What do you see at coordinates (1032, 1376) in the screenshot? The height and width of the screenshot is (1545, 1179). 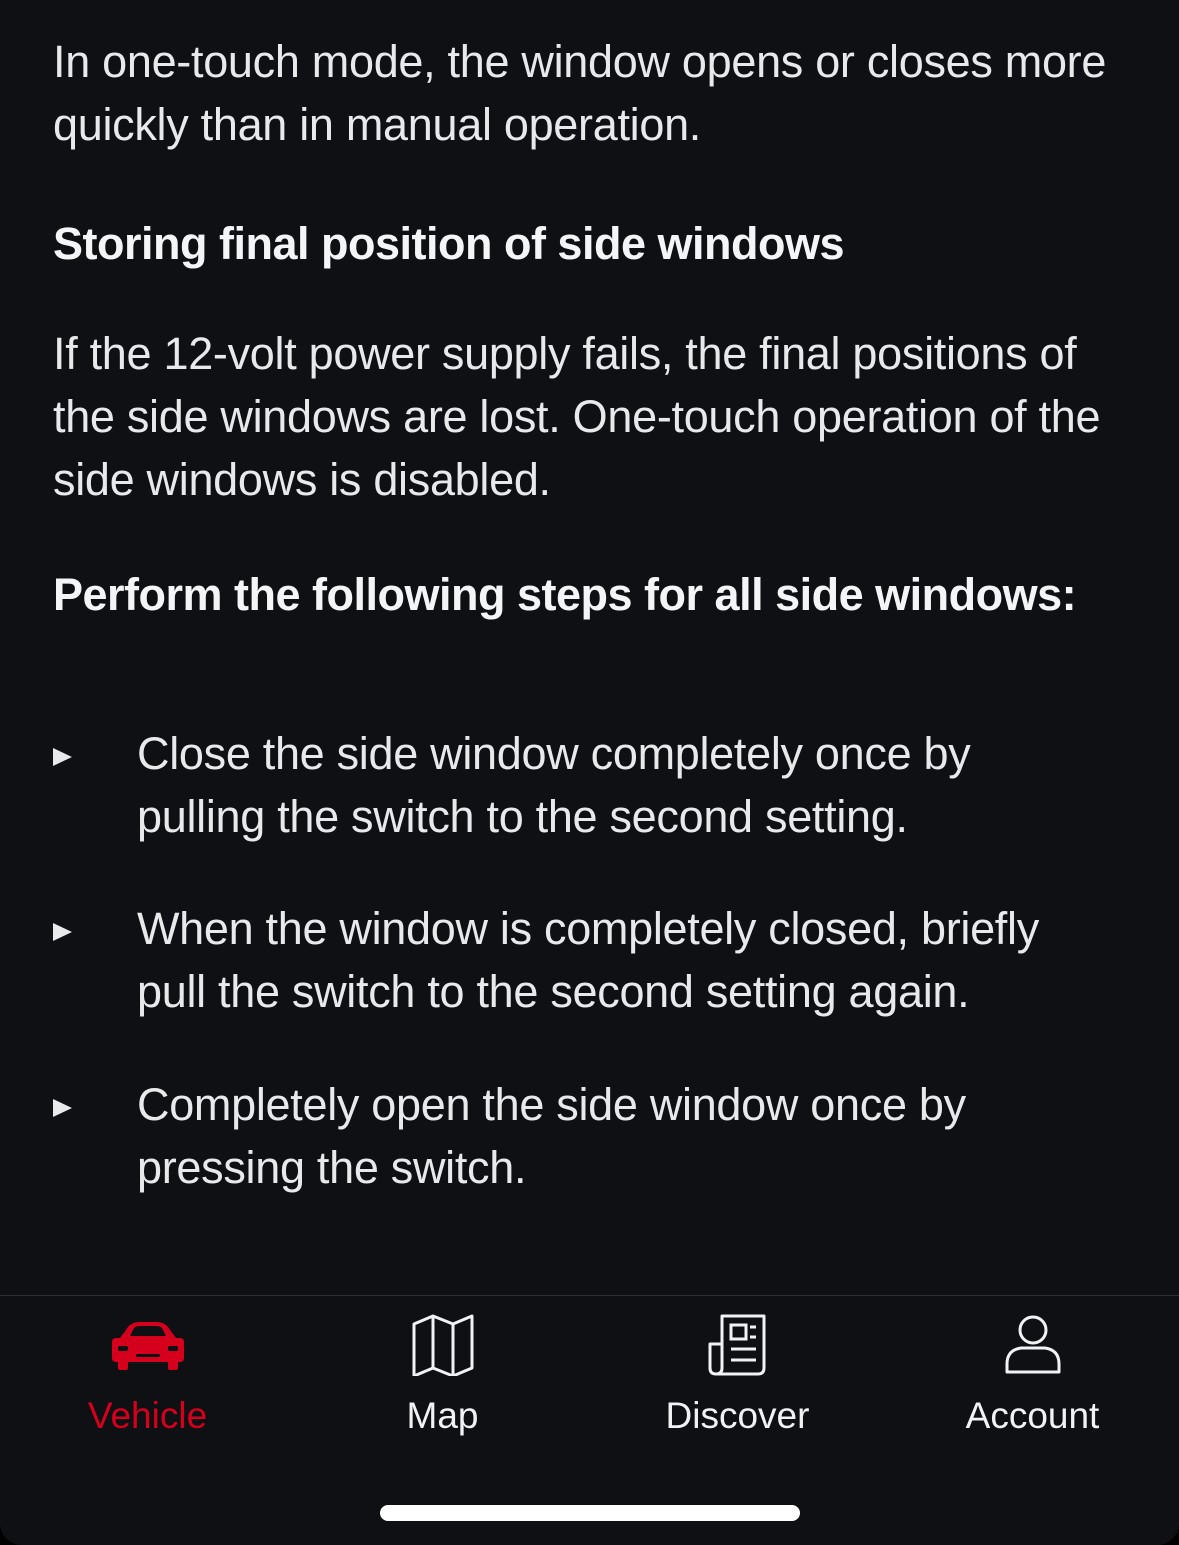 I see `tab-account: Account` at bounding box center [1032, 1376].